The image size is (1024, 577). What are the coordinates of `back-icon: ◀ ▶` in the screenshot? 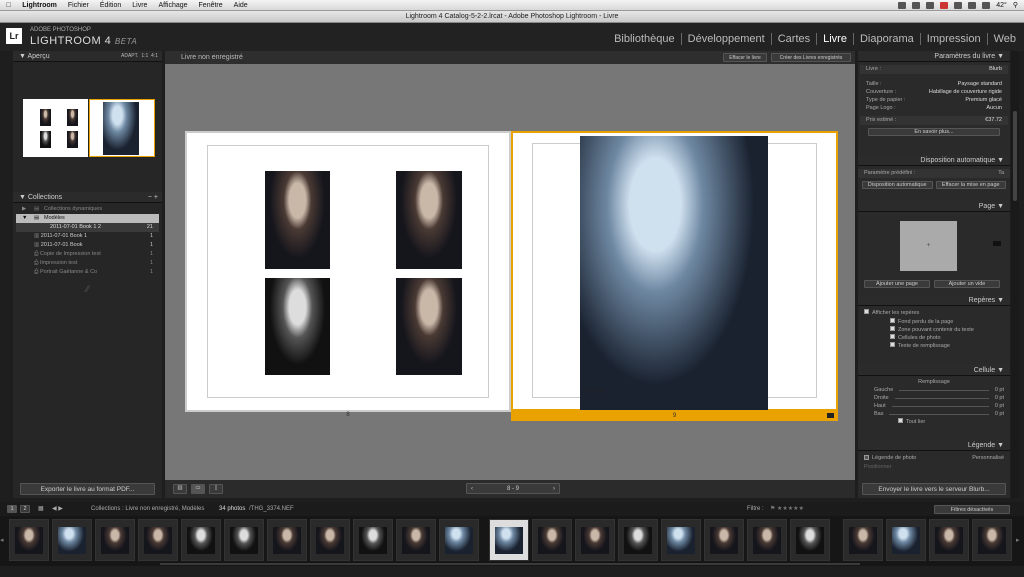 It's located at (57, 509).